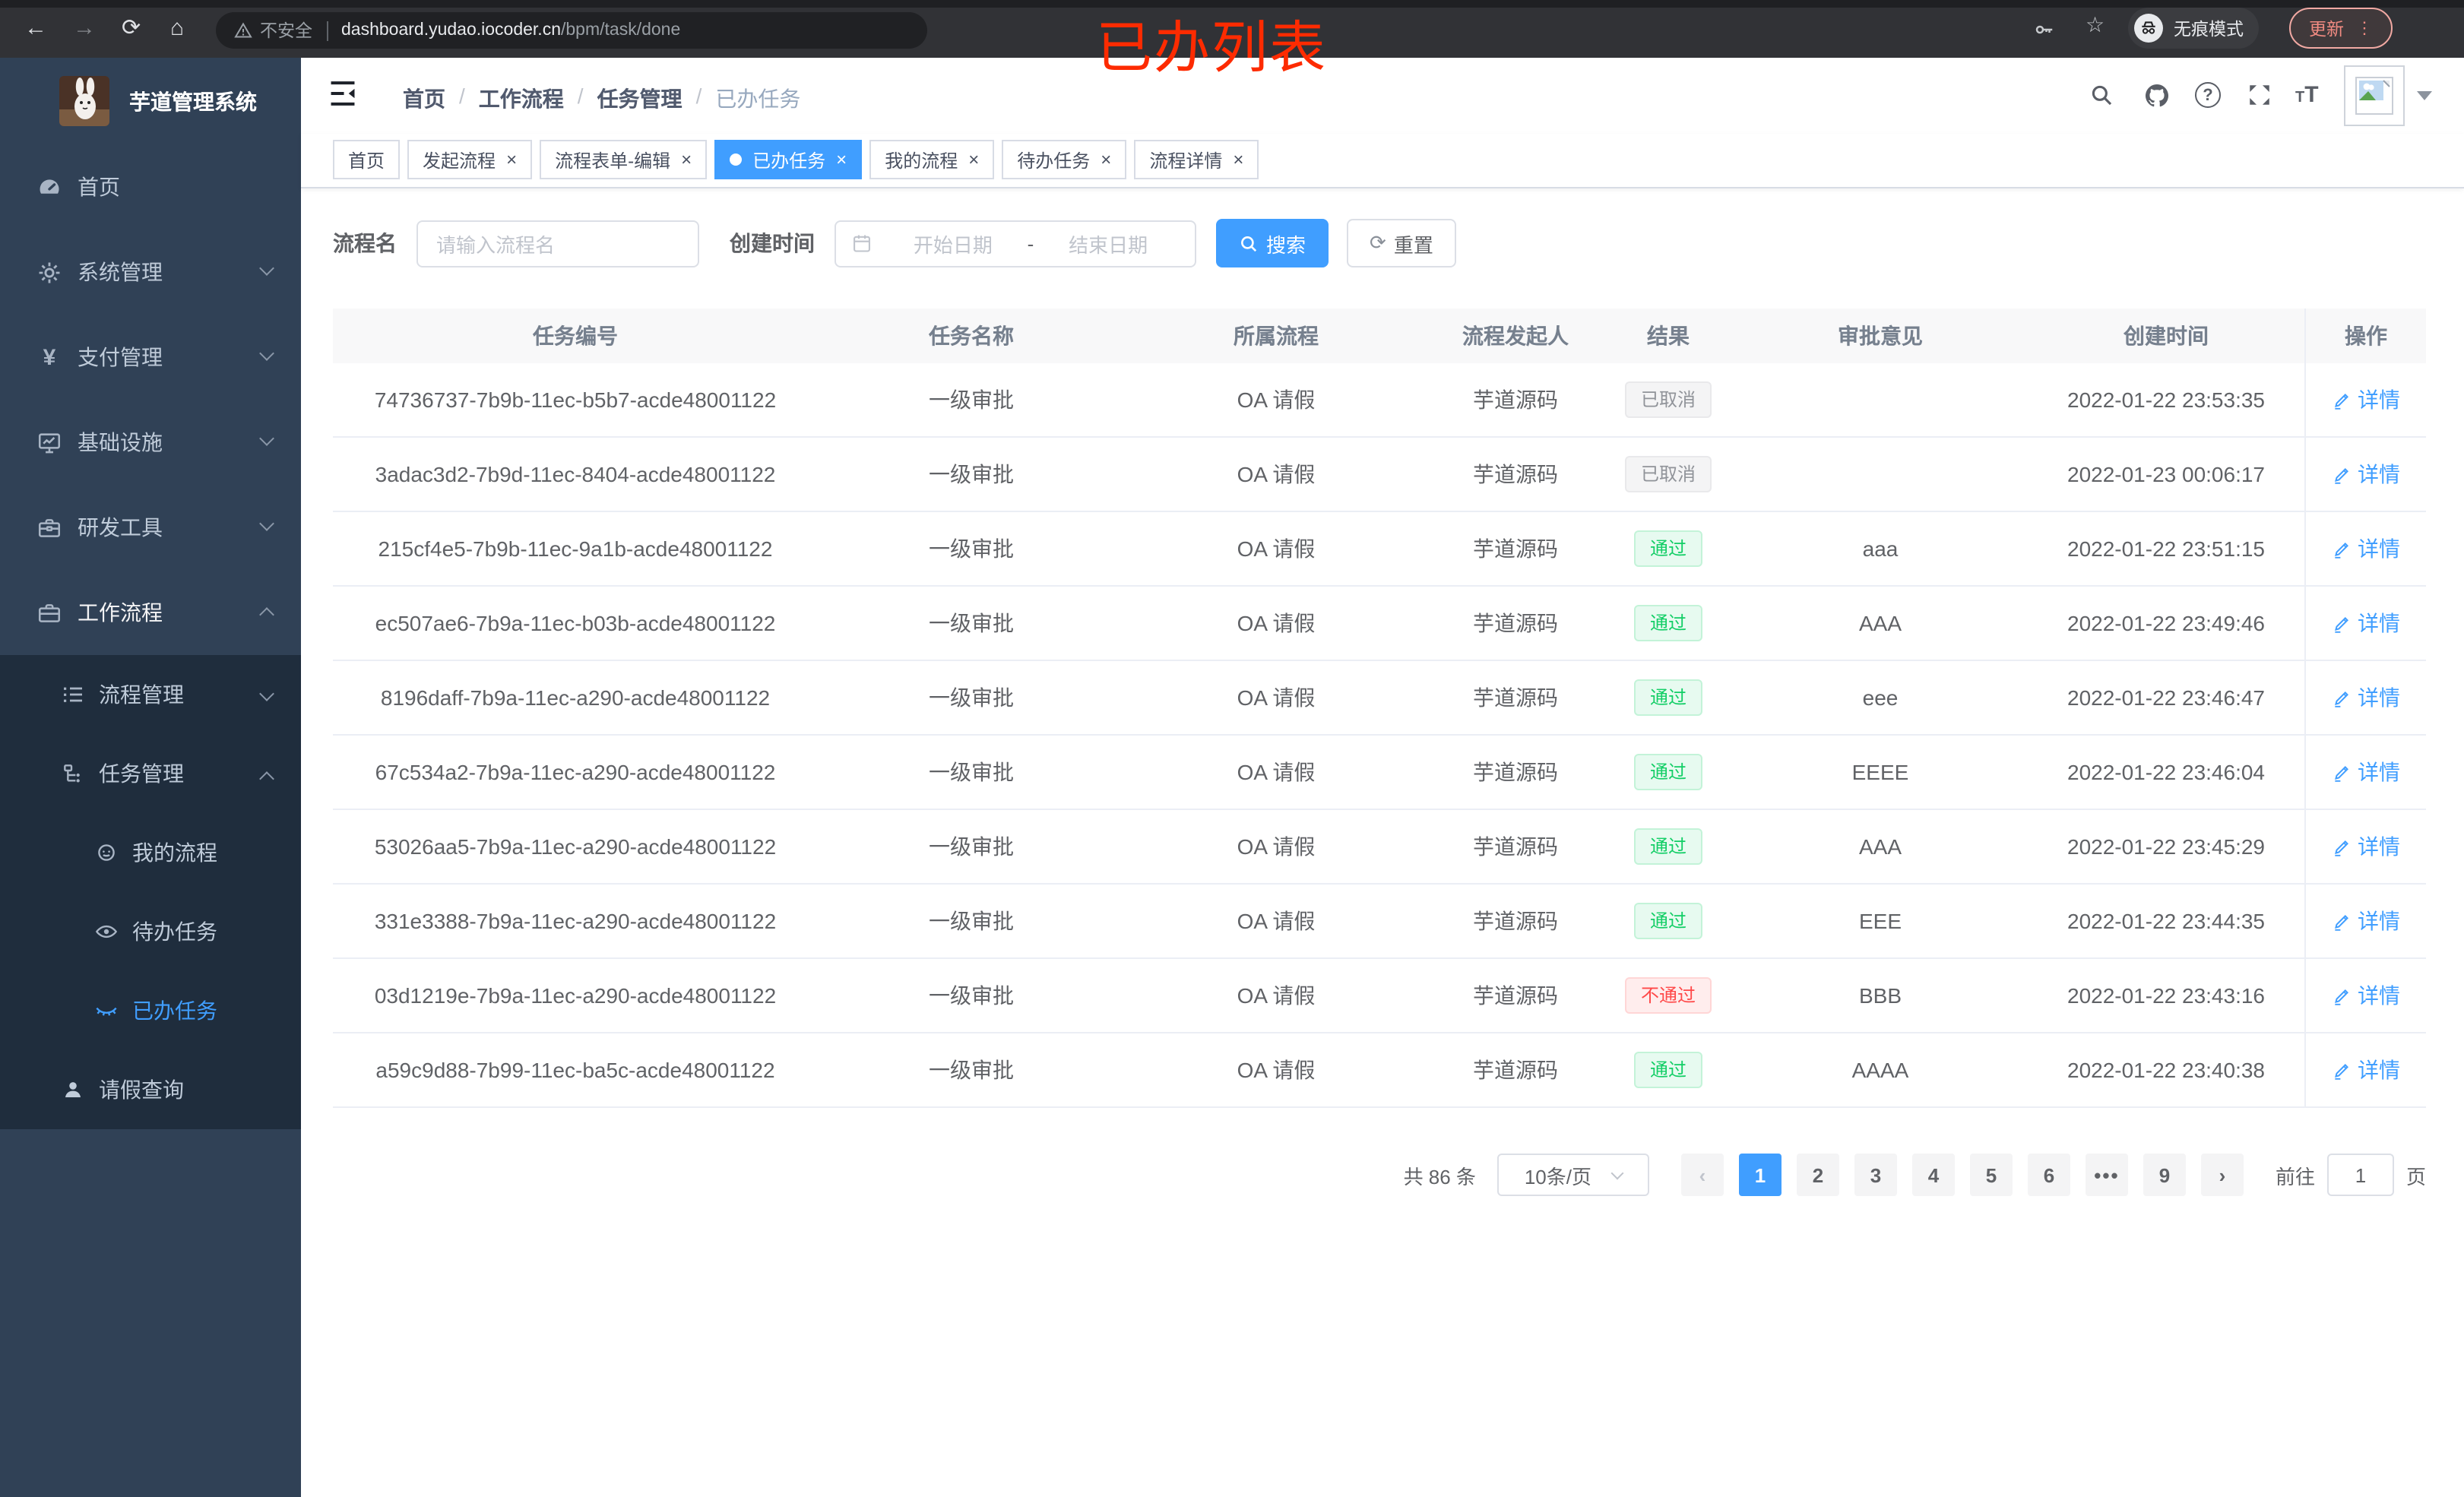 This screenshot has height=1497, width=2464. What do you see at coordinates (557, 244) in the screenshot?
I see `process-name-input: 请输入流程名` at bounding box center [557, 244].